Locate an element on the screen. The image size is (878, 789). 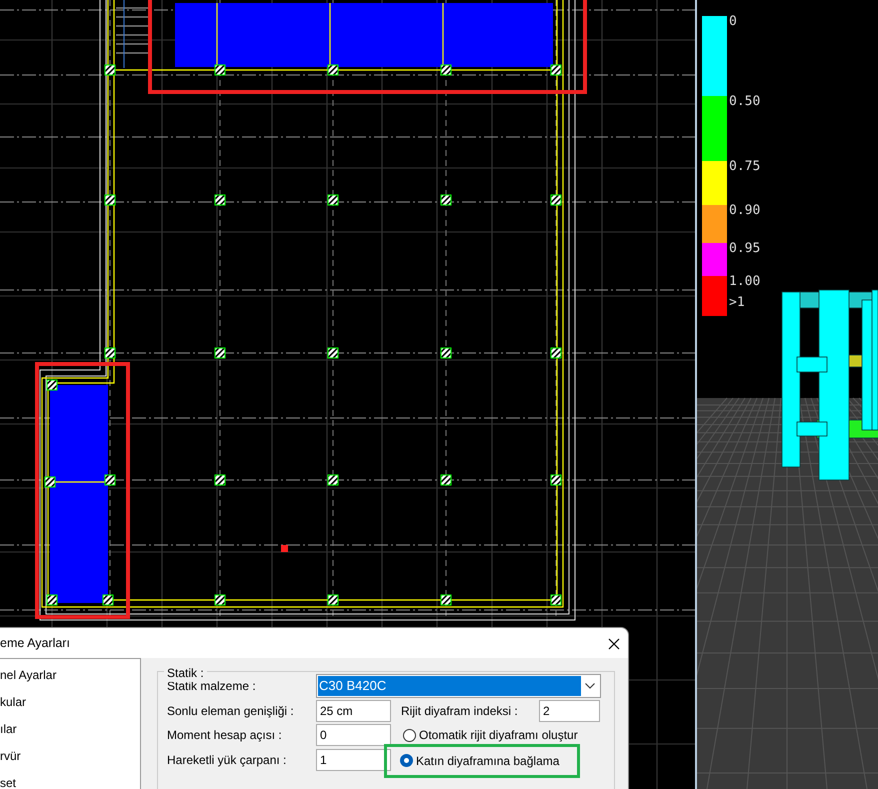
input-field: 0 is located at coordinates (353, 735).